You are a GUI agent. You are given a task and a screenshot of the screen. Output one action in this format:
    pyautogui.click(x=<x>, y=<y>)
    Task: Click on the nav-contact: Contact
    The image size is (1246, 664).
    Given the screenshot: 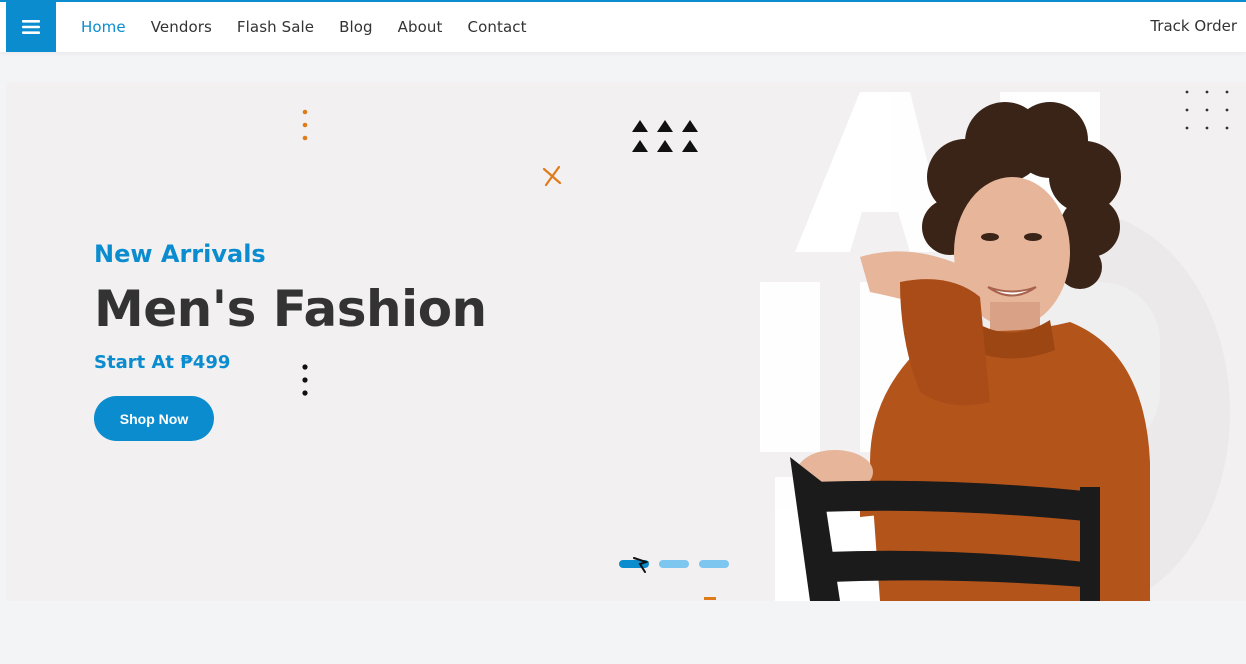 What is the action you would take?
    pyautogui.click(x=497, y=27)
    